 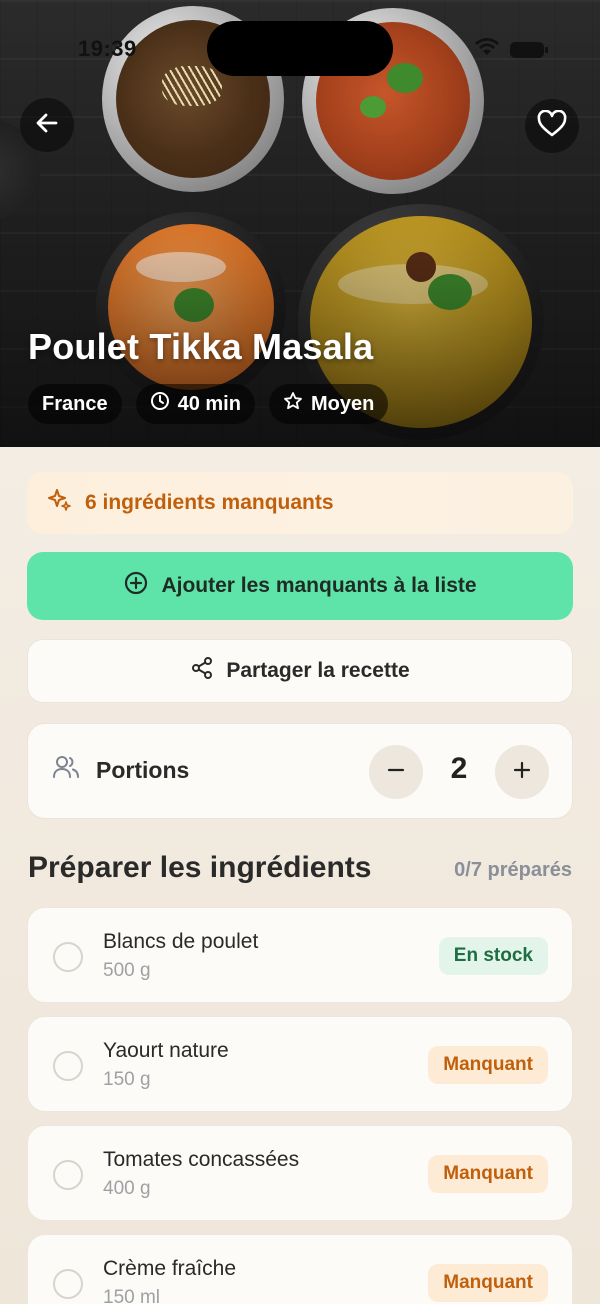 I want to click on ingredient-row: Yaourt nature 150 g Manquant, so click(x=300, y=1064).